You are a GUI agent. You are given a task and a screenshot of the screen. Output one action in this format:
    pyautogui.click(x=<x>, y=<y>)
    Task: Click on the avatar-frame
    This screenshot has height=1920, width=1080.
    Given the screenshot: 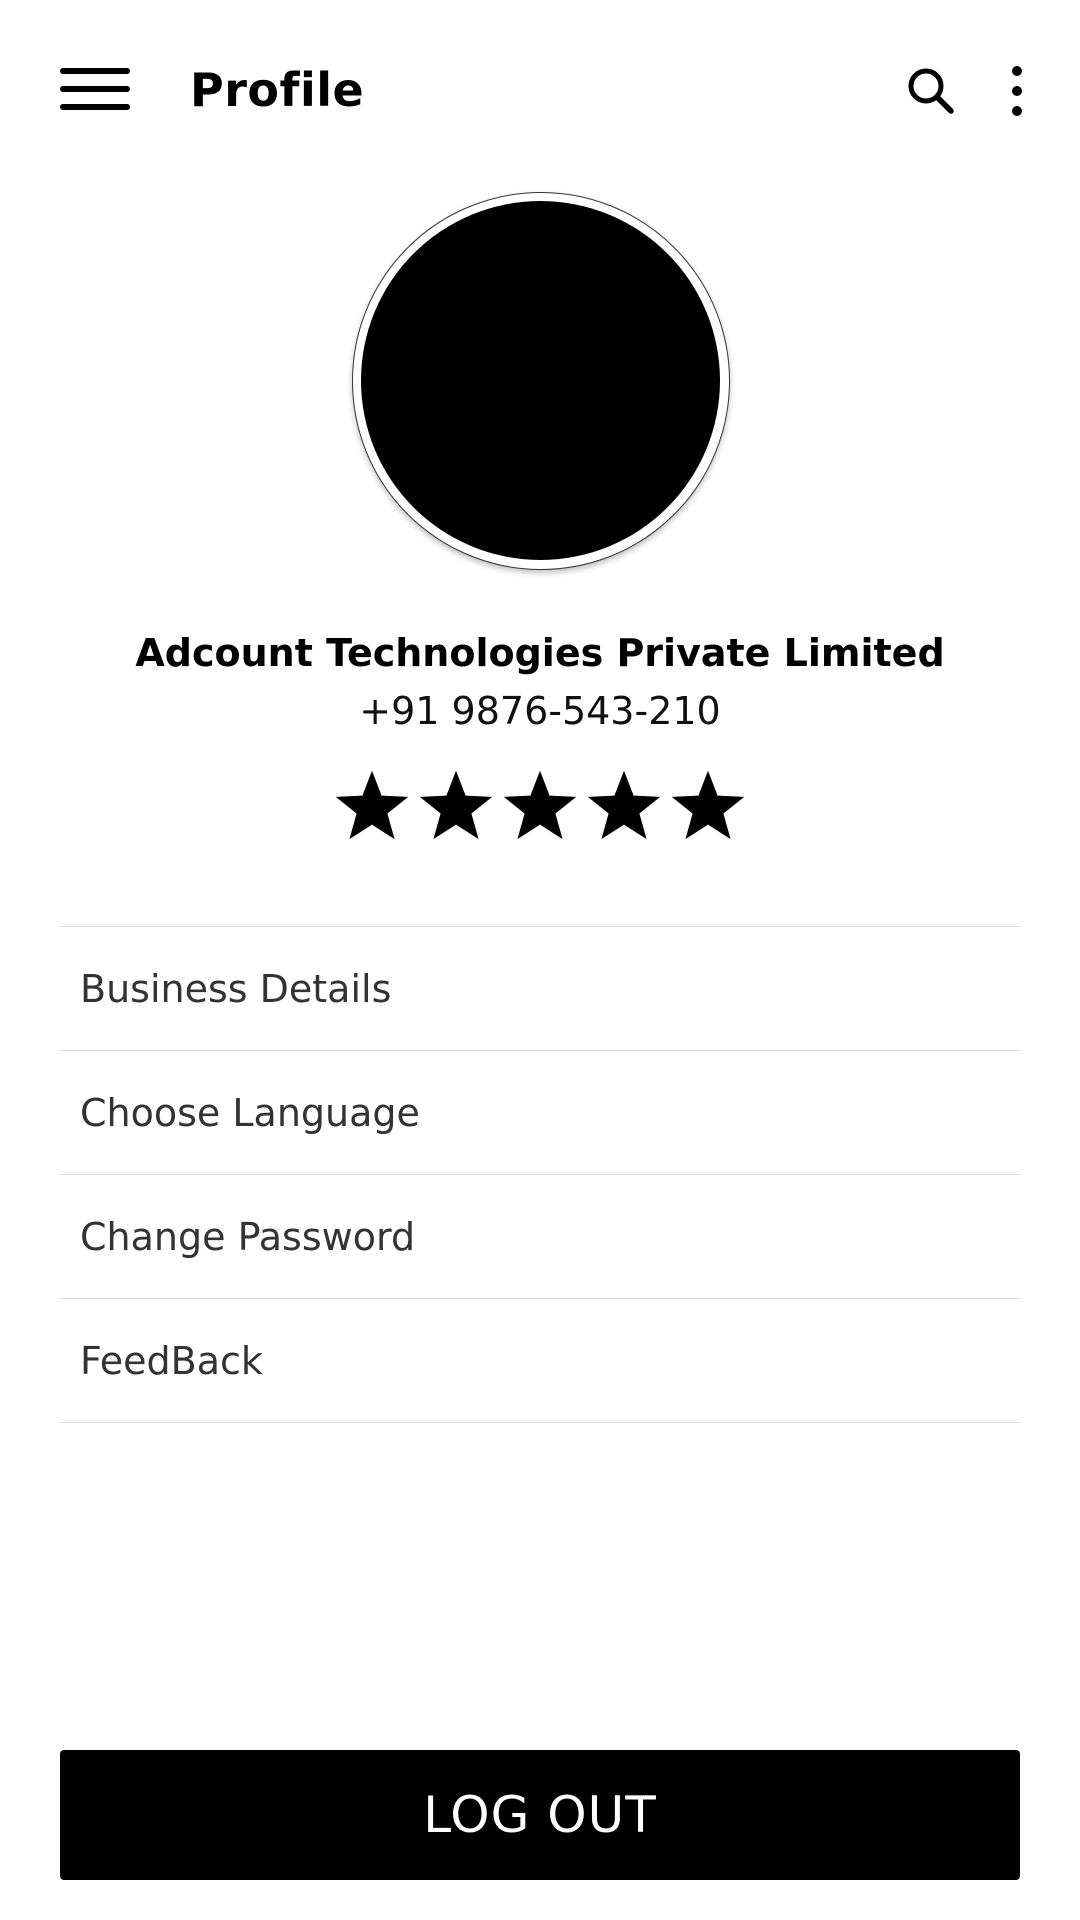 What is the action you would take?
    pyautogui.click(x=541, y=381)
    